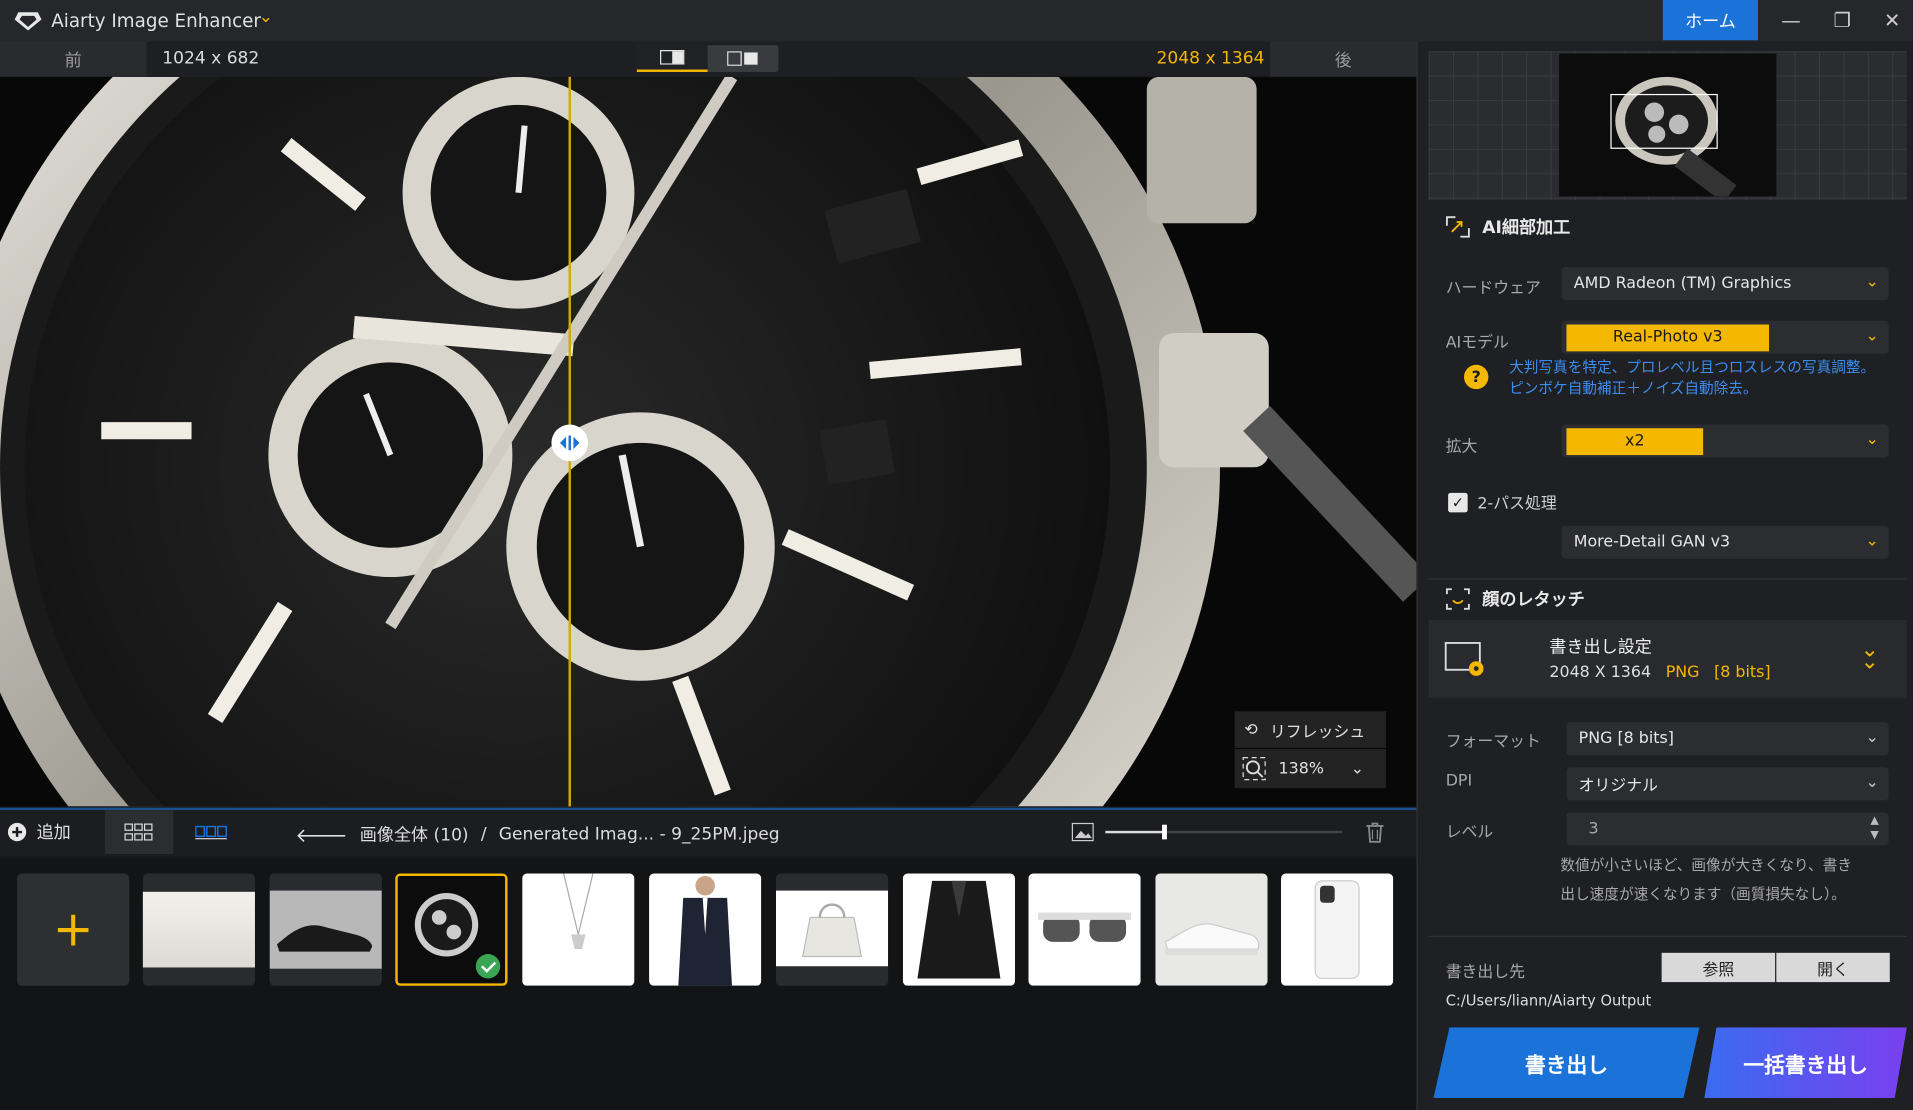 Image resolution: width=1913 pixels, height=1110 pixels. What do you see at coordinates (156, 20) in the screenshot?
I see `app-title: Aiarty Image Enhancer` at bounding box center [156, 20].